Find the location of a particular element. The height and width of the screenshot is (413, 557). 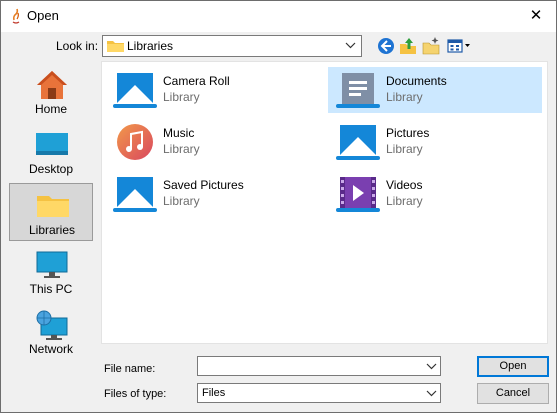

item-name: Music is located at coordinates (179, 133).